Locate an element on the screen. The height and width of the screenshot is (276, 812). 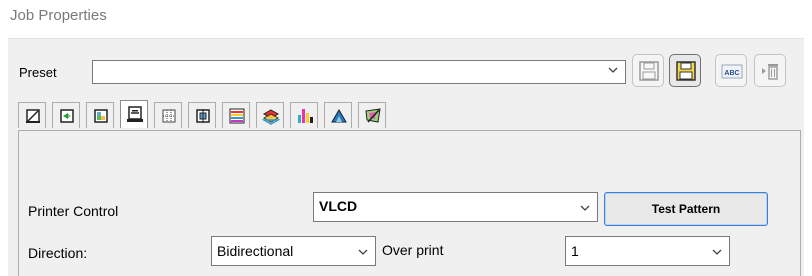
save-as-icon is located at coordinates (686, 71).